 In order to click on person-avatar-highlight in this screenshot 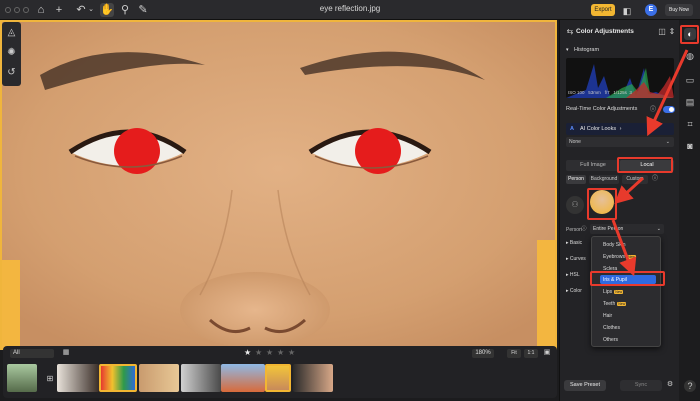, I will do `click(602, 204)`.